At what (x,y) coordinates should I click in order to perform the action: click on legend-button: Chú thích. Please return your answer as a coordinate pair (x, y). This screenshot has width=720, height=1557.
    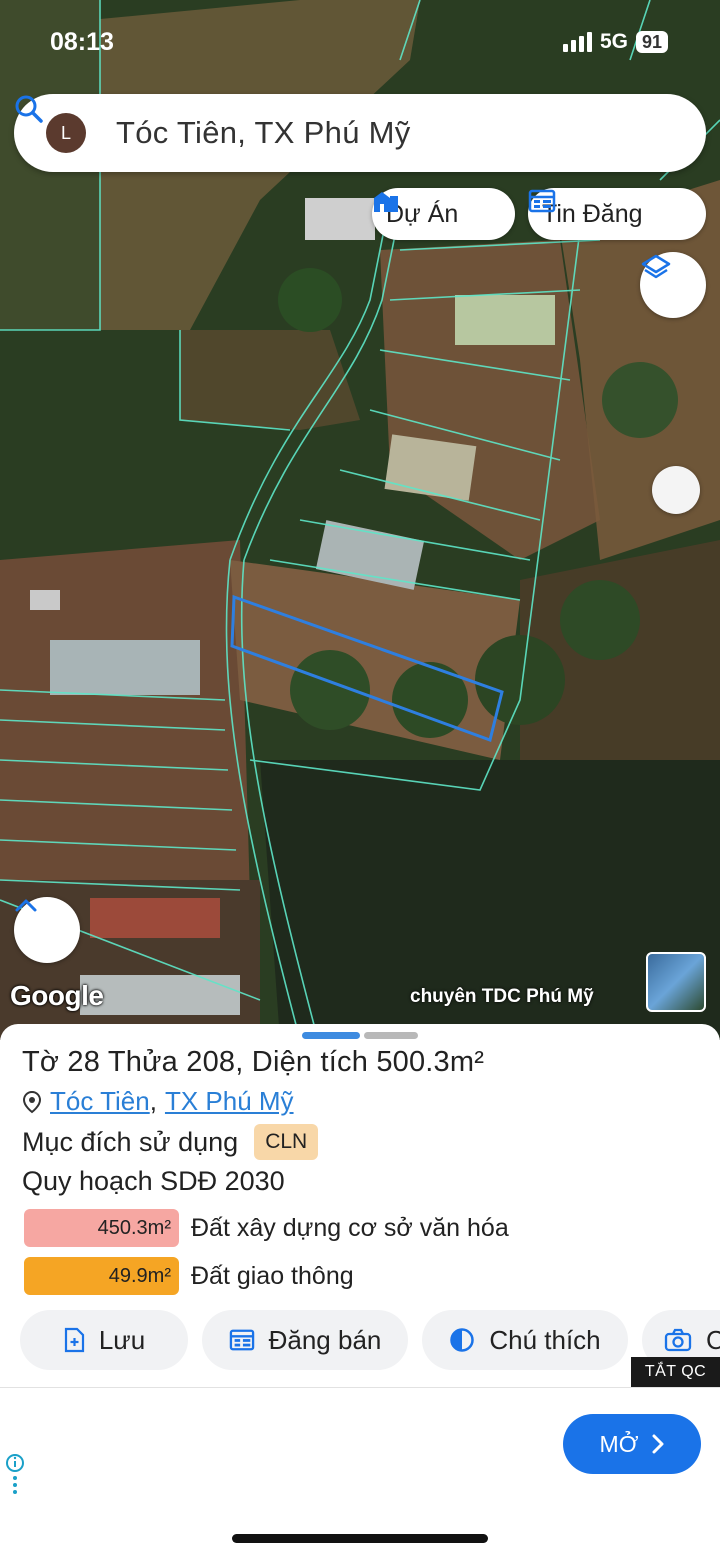
    Looking at the image, I should click on (525, 1340).